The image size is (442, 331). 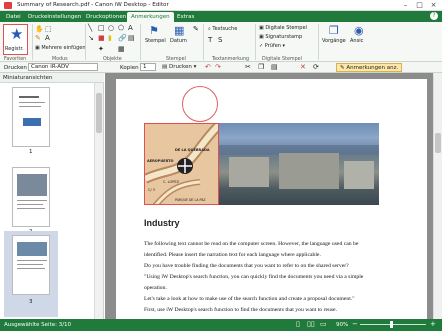 I want to click on status-bar: Ausgewählte Seite: 3/10 ▯ ▯▯ ▭ 90% − +, so click(x=221, y=325).